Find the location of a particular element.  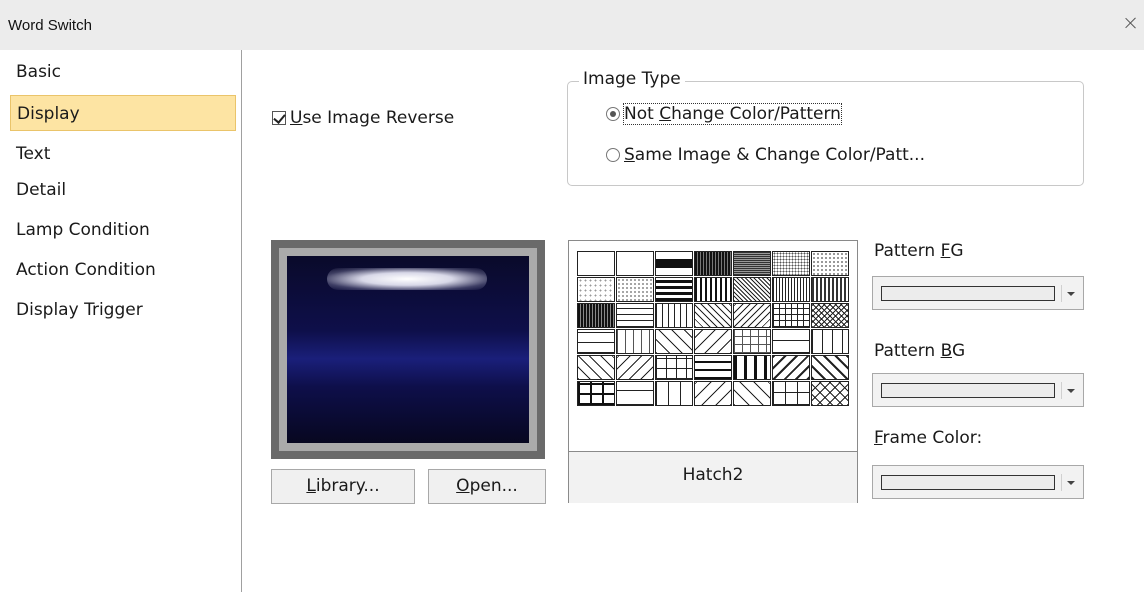

radio-not-change-color-pattern: Not Change Color/Pattern is located at coordinates (724, 114).